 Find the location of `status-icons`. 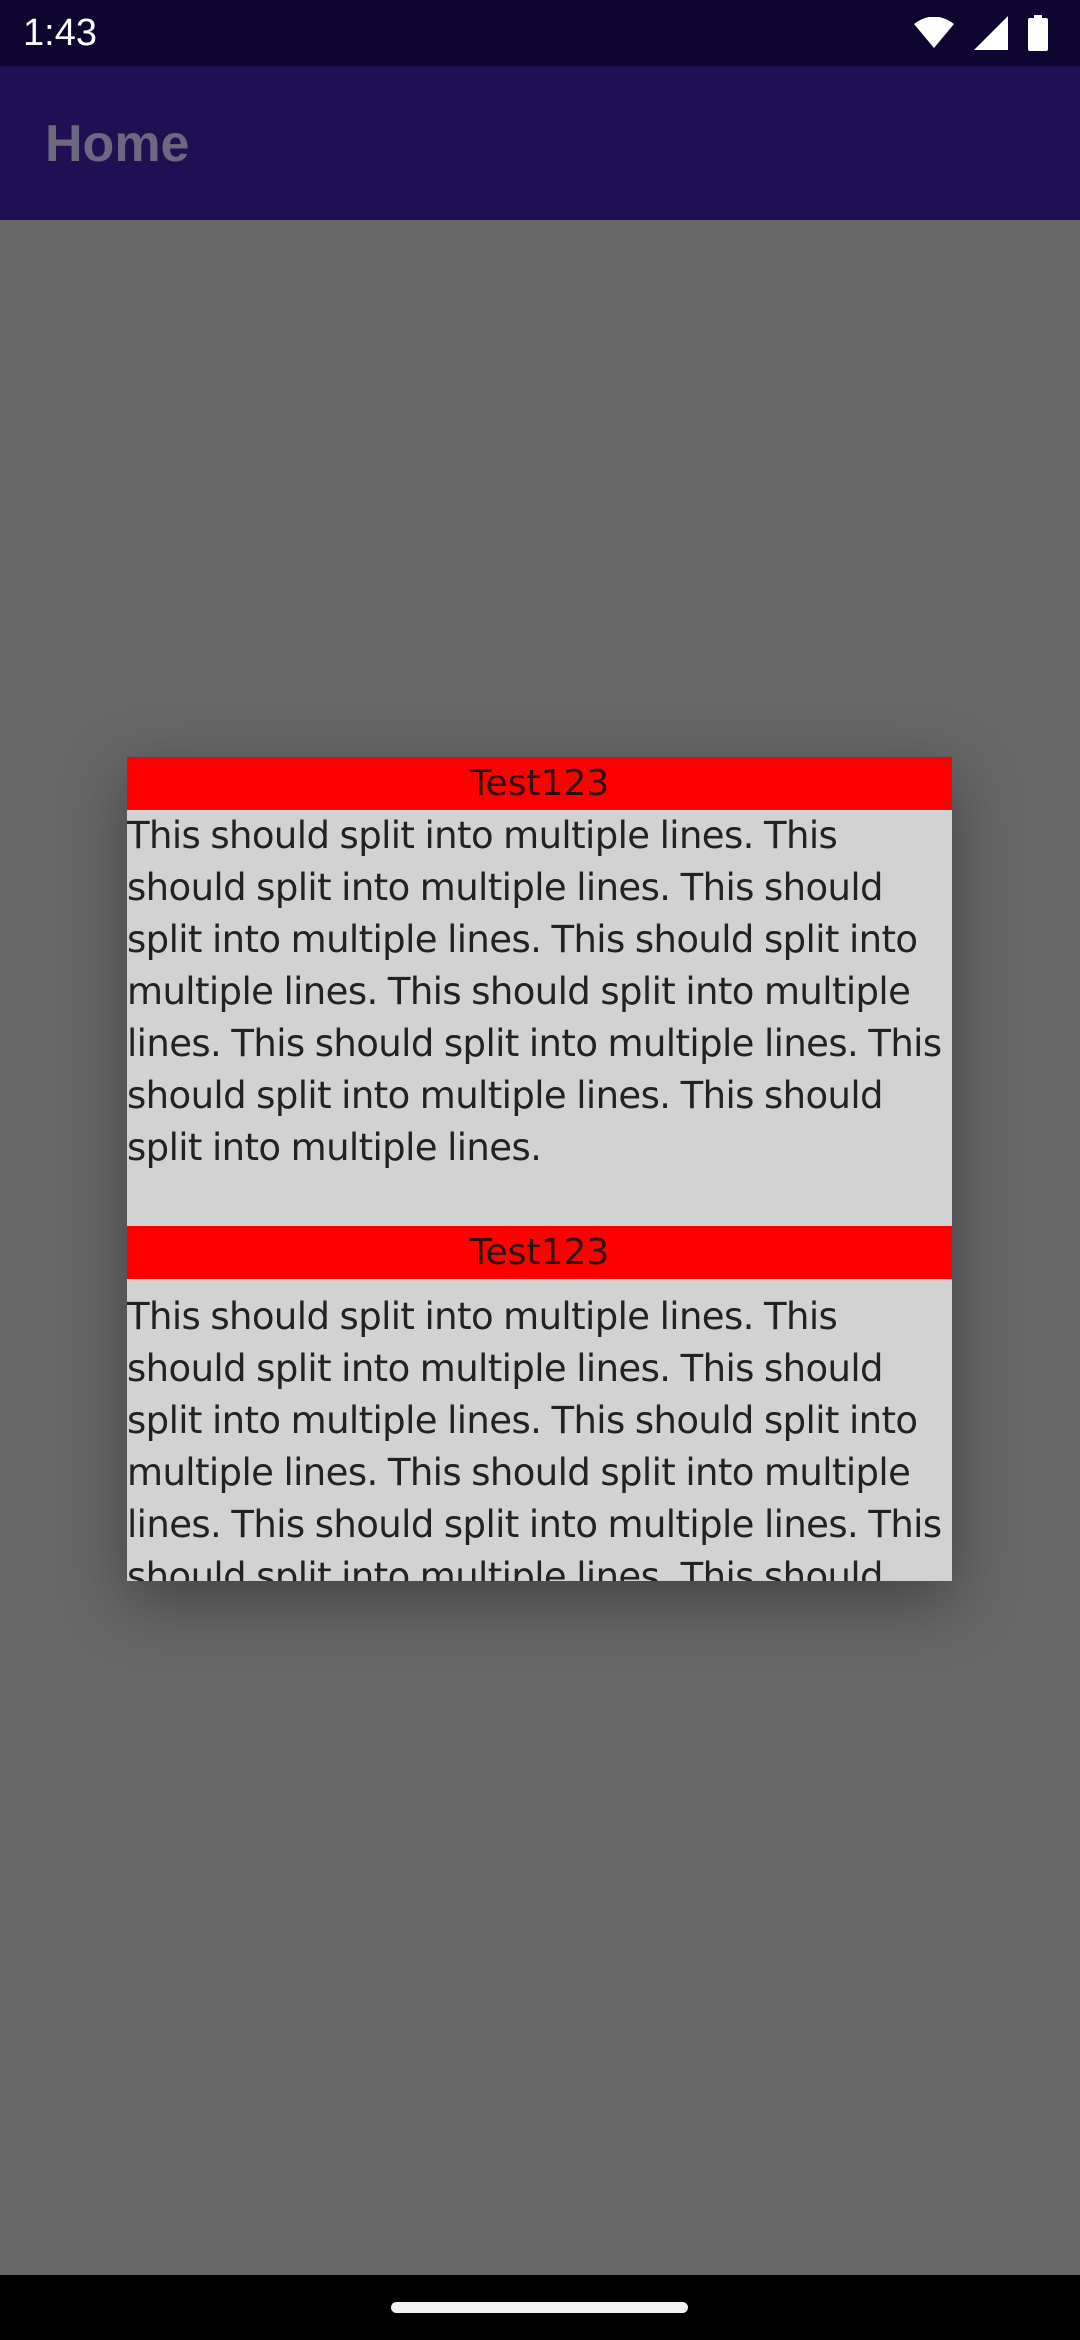

status-icons is located at coordinates (981, 33).